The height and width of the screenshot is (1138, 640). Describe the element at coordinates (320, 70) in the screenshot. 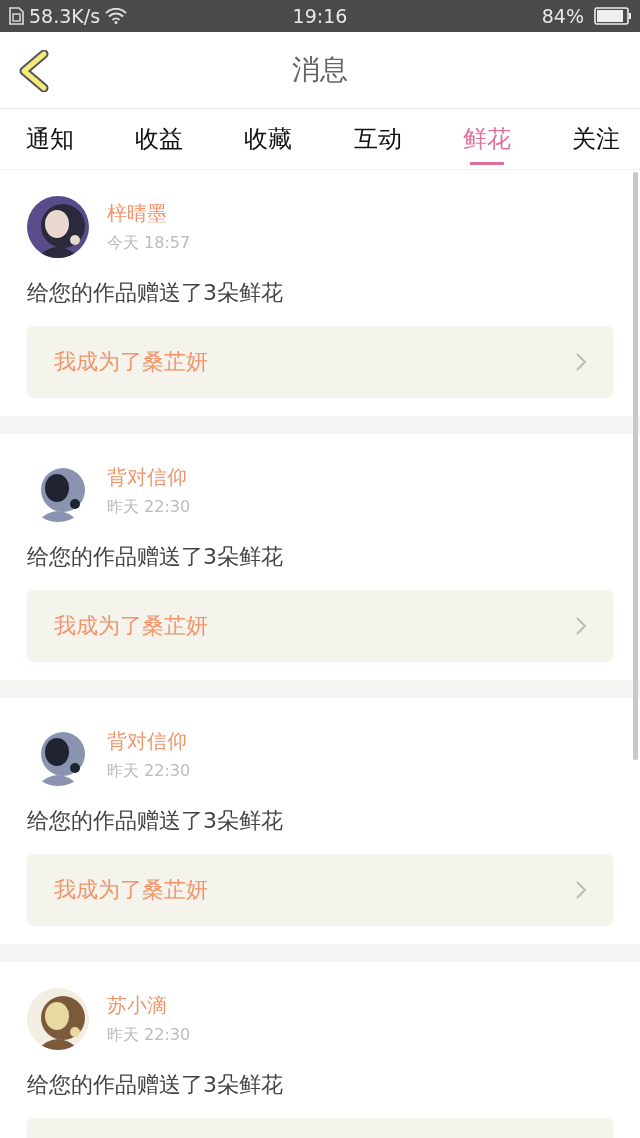

I see `page-title: 消息` at that location.